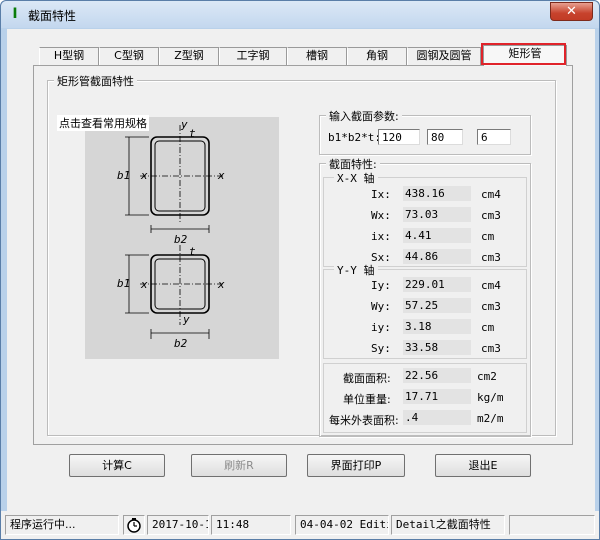 Image resolution: width=600 pixels, height=540 pixels. I want to click on input-group-title: 输入截面参数:, so click(364, 116).